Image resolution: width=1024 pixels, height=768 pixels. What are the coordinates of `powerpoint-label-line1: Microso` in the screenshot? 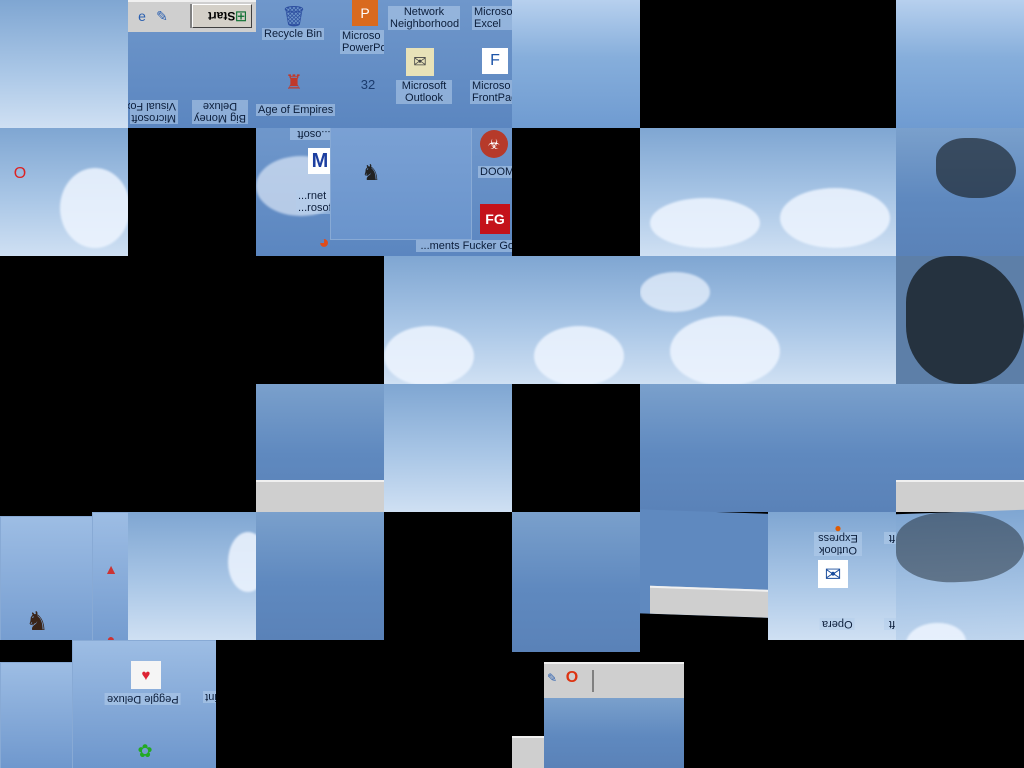 It's located at (361, 36).